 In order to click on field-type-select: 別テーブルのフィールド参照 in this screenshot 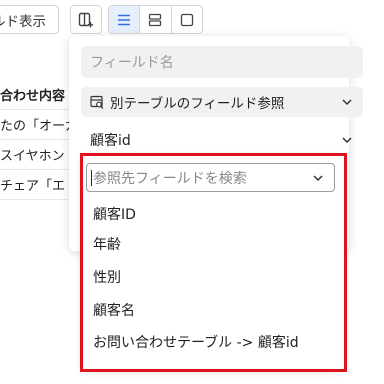, I will do `click(222, 102)`.